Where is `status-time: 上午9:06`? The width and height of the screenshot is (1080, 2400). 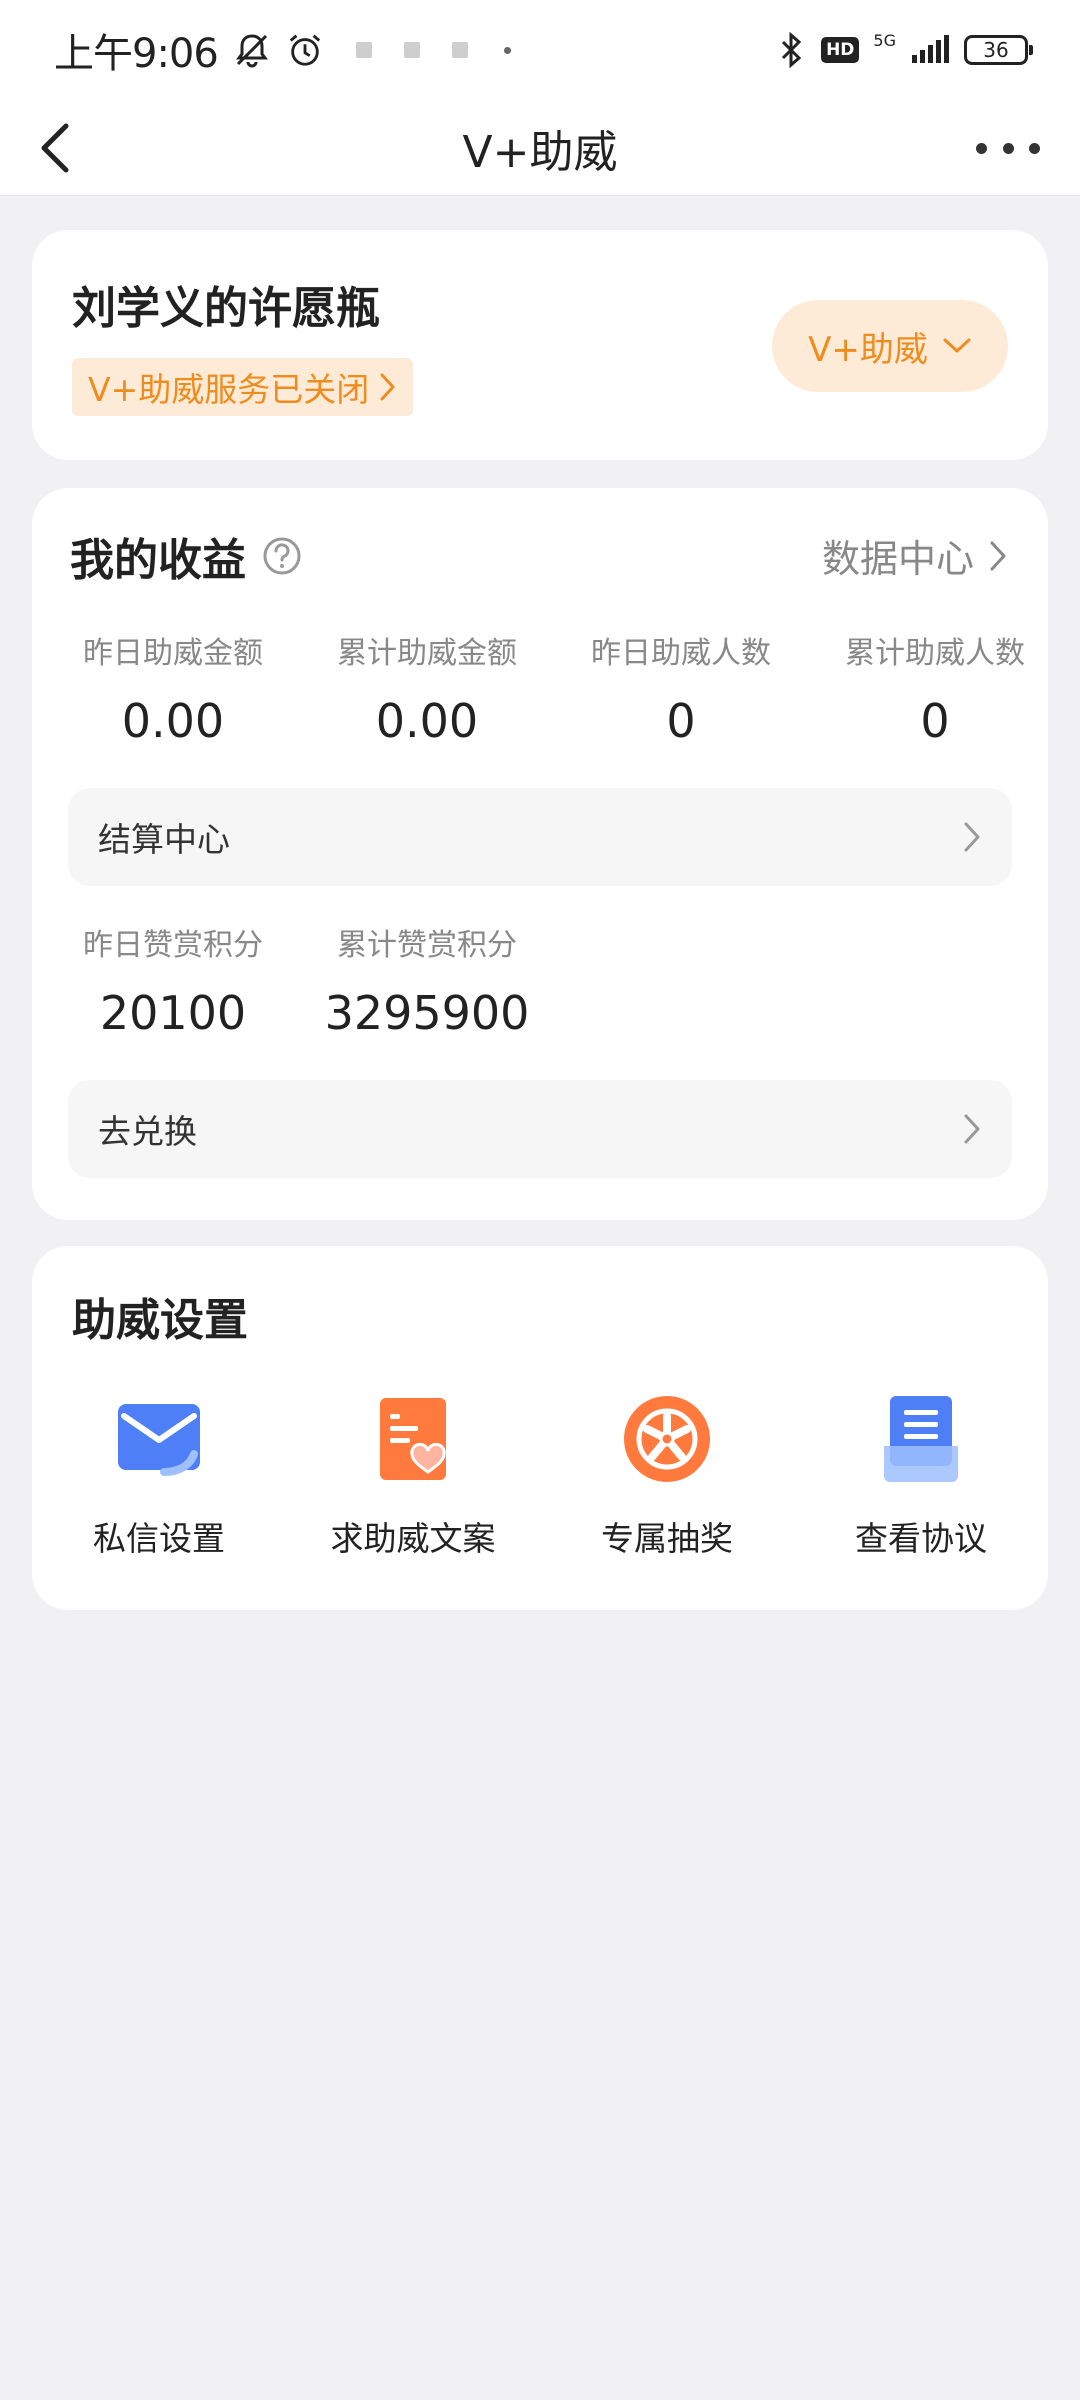
status-time: 上午9:06 is located at coordinates (136, 54).